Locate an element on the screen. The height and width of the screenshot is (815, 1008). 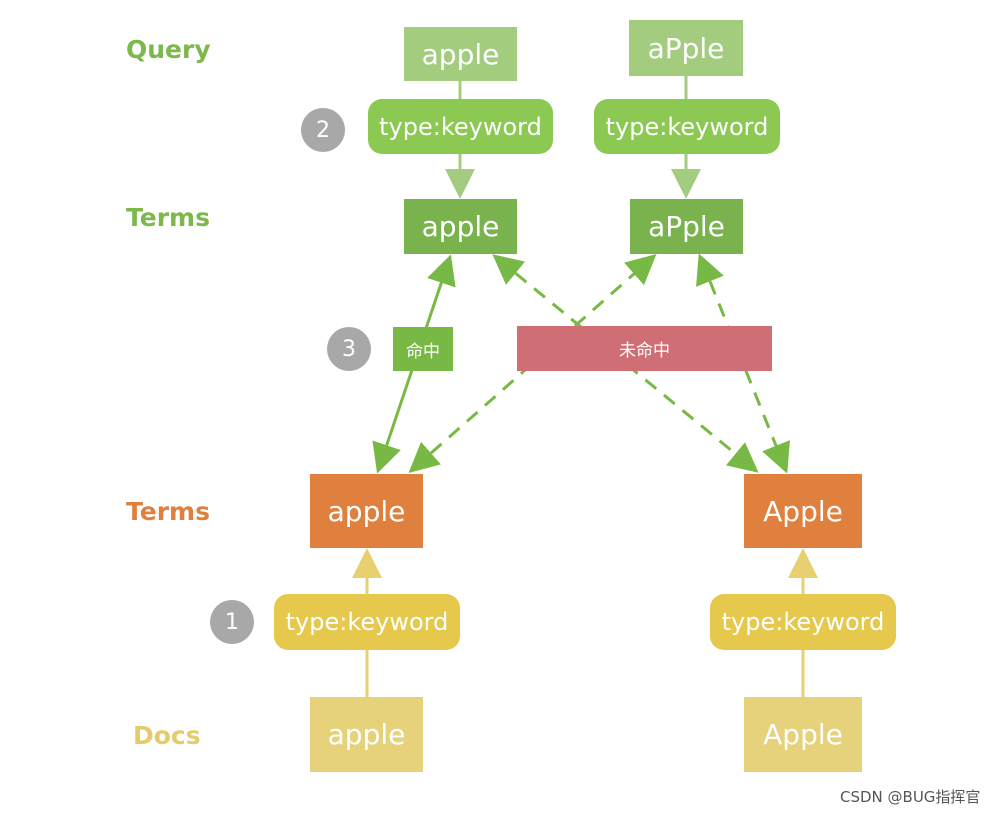
query-box-left: apple is located at coordinates (460, 54).